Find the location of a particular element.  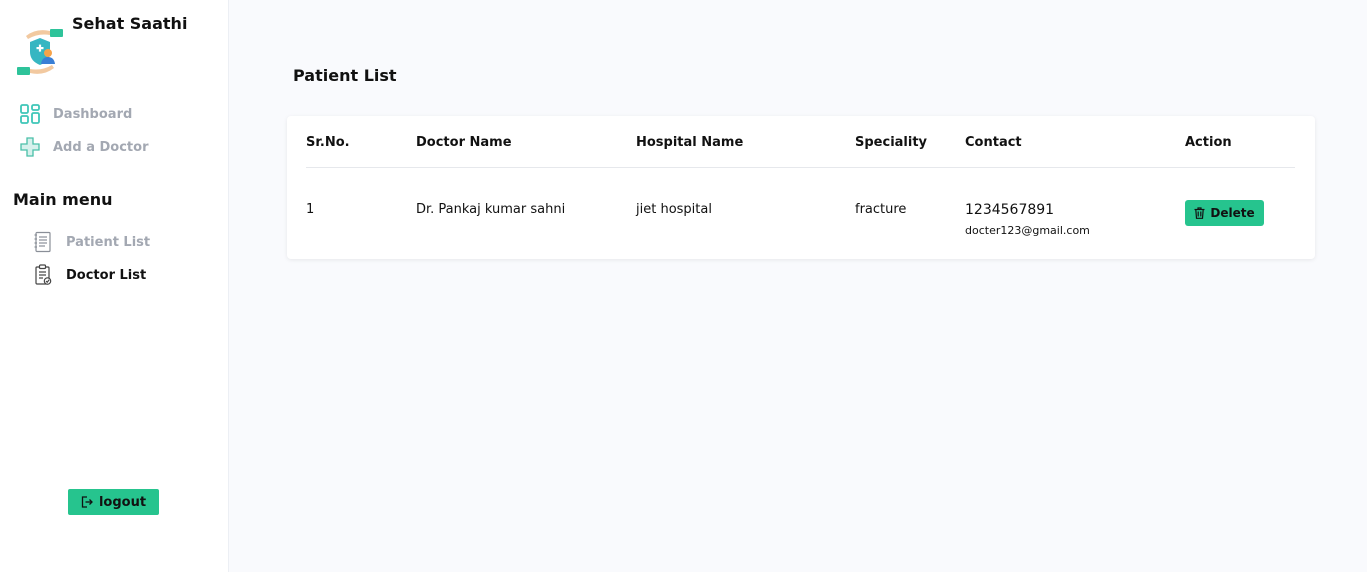

header-divider is located at coordinates (800, 167).